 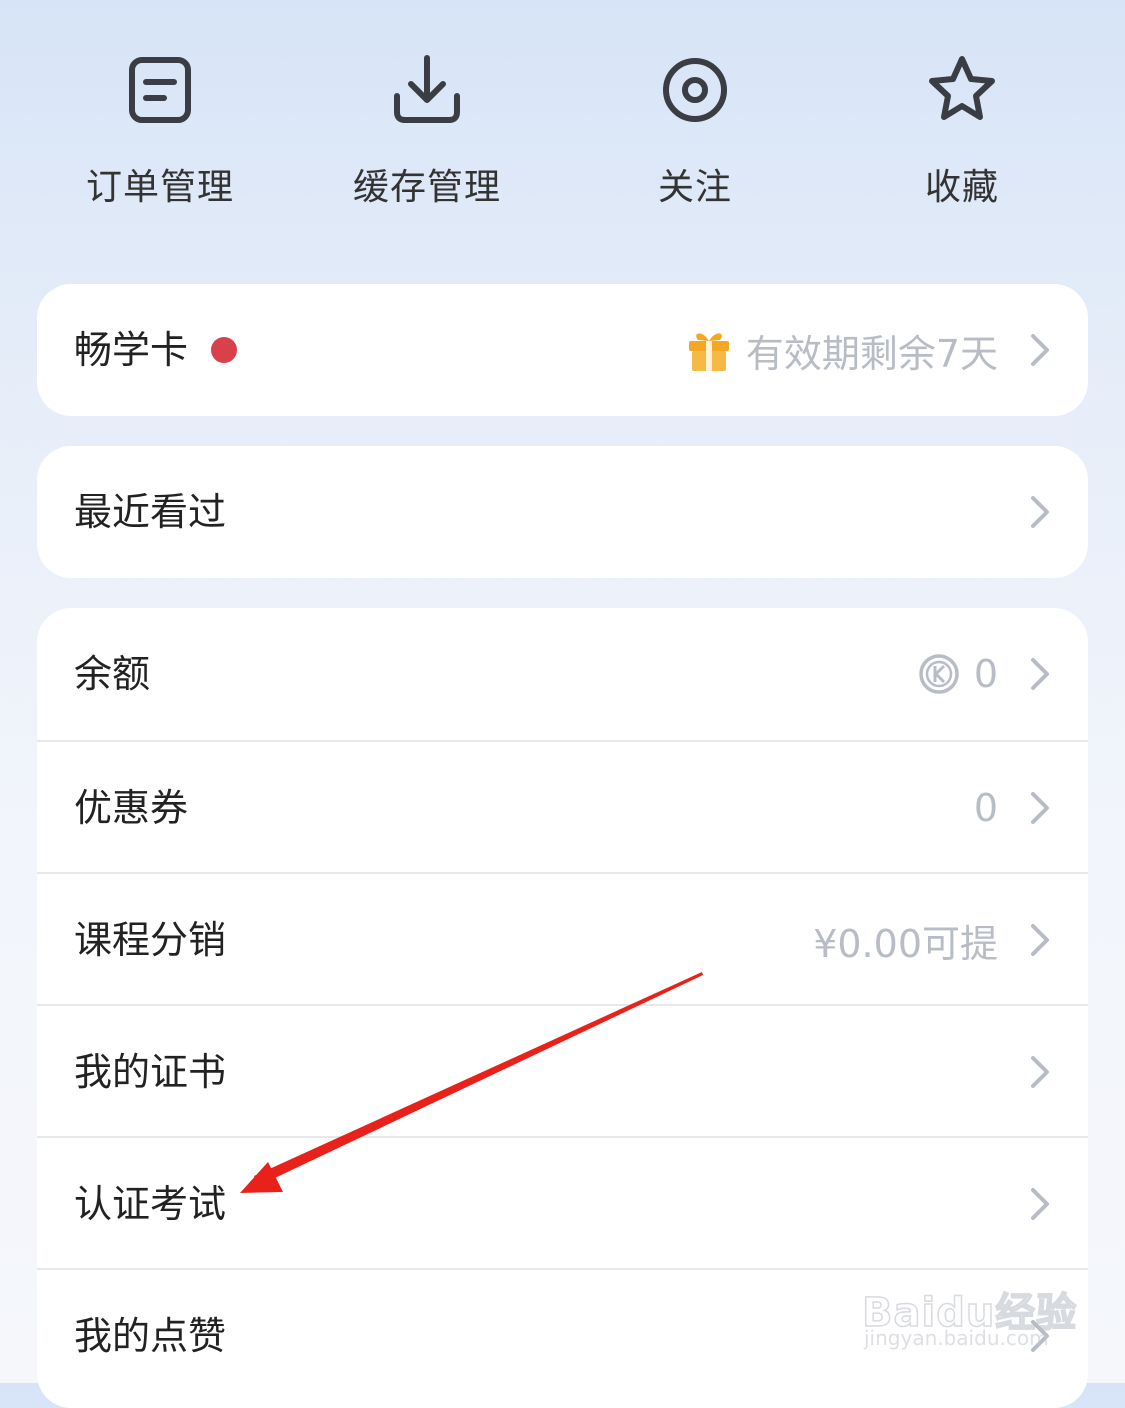 What do you see at coordinates (150, 1336) in the screenshot?
I see `my-likes-label: 我的点赞` at bounding box center [150, 1336].